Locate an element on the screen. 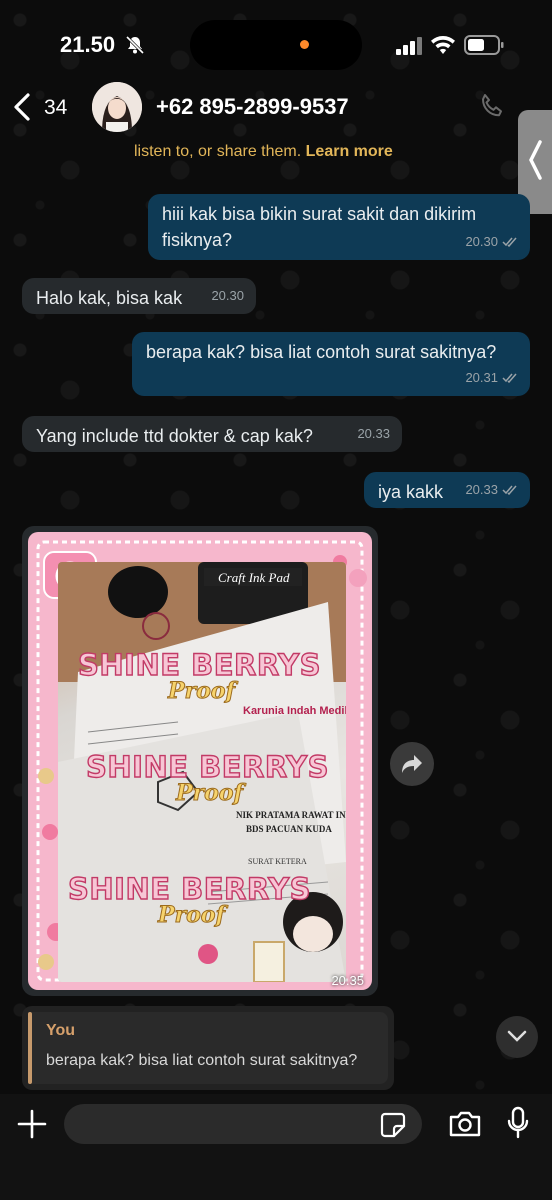 This screenshot has height=1200, width=552. muted-bell-icon is located at coordinates (135, 45).